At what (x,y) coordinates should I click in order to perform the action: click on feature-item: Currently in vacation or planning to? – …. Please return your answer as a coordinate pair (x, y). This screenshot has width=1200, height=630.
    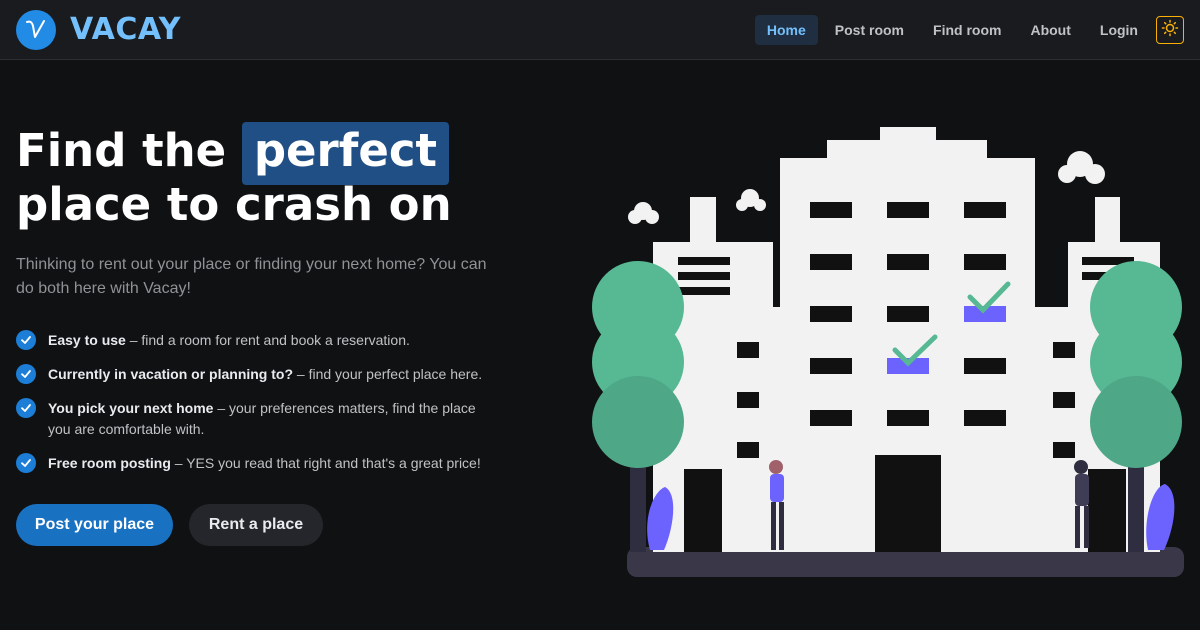
    Looking at the image, I should click on (256, 374).